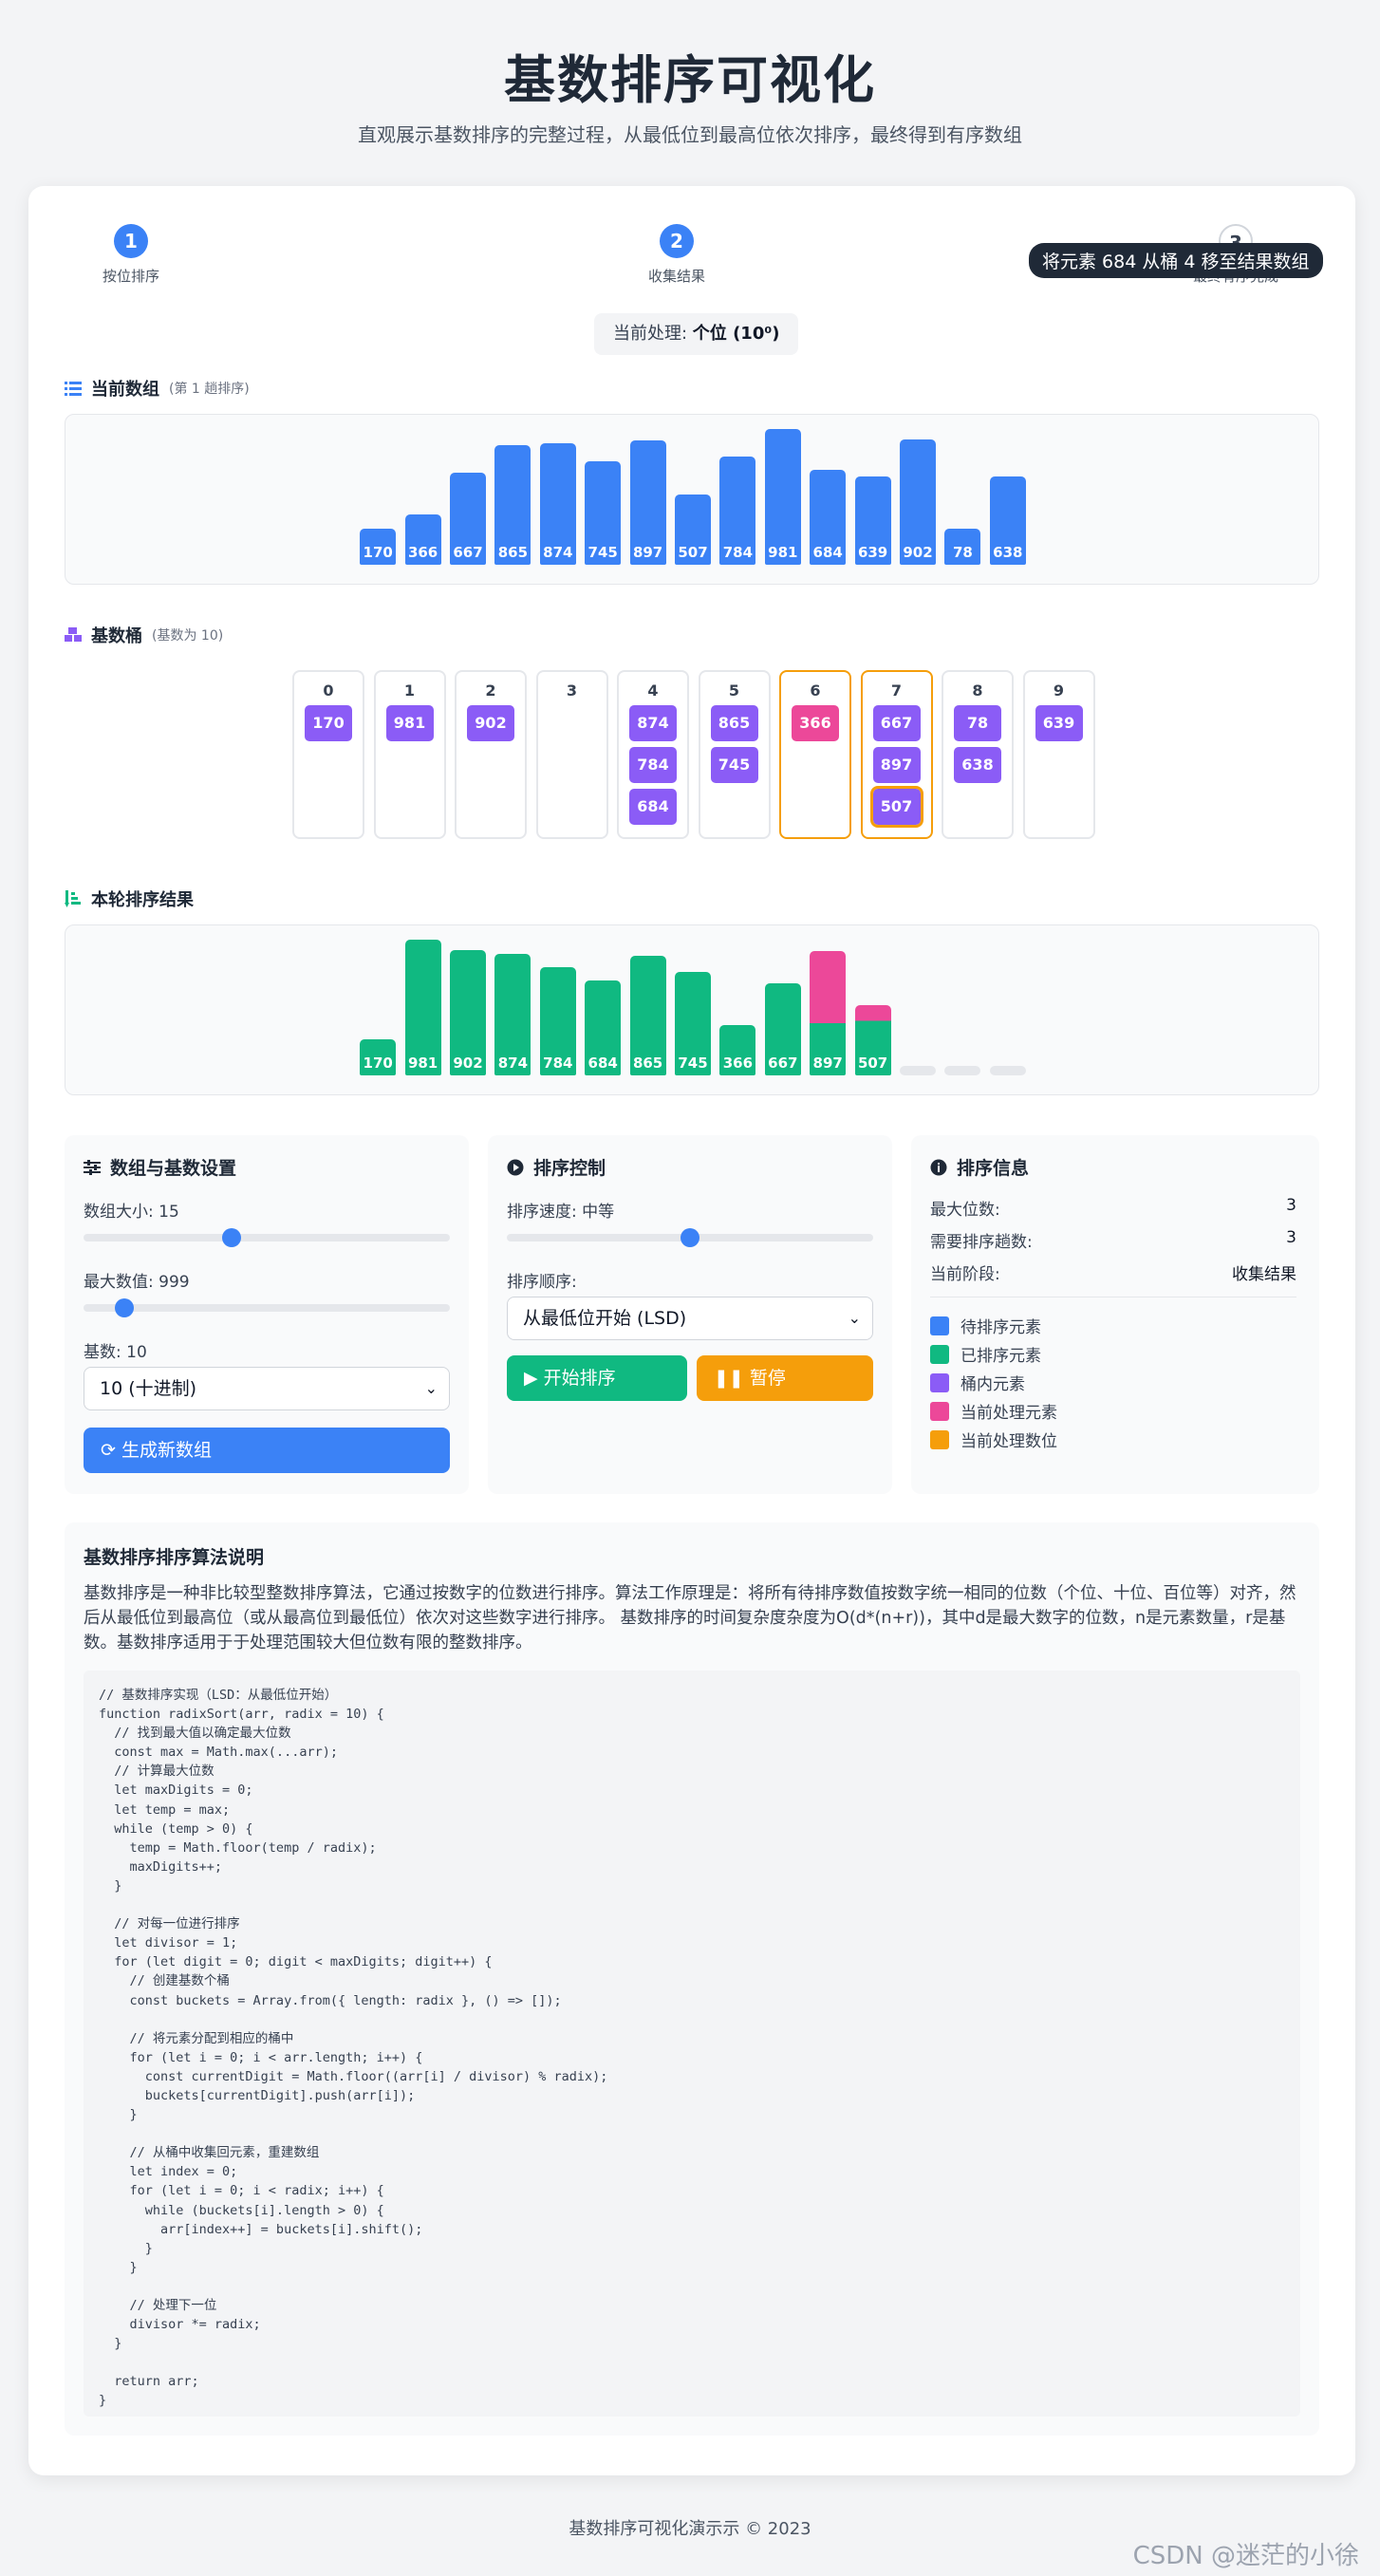  Describe the element at coordinates (131, 276) in the screenshot. I see `step-1-label: 按位排序` at that location.